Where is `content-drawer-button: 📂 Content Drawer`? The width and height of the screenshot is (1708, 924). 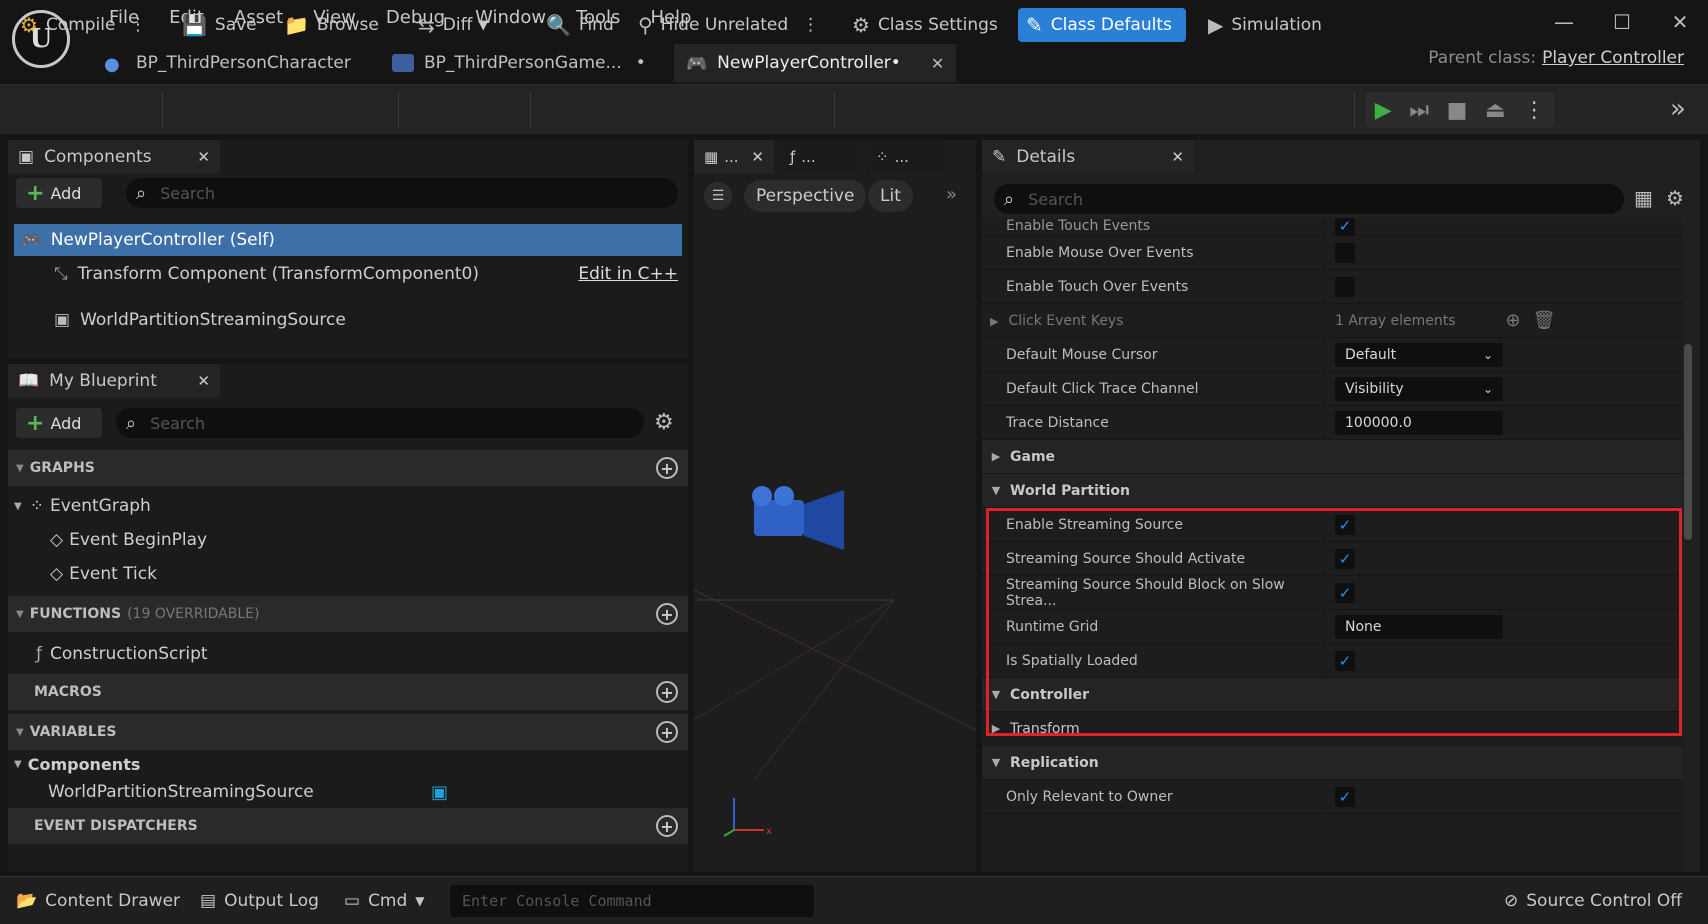 content-drawer-button: 📂 Content Drawer is located at coordinates (98, 901).